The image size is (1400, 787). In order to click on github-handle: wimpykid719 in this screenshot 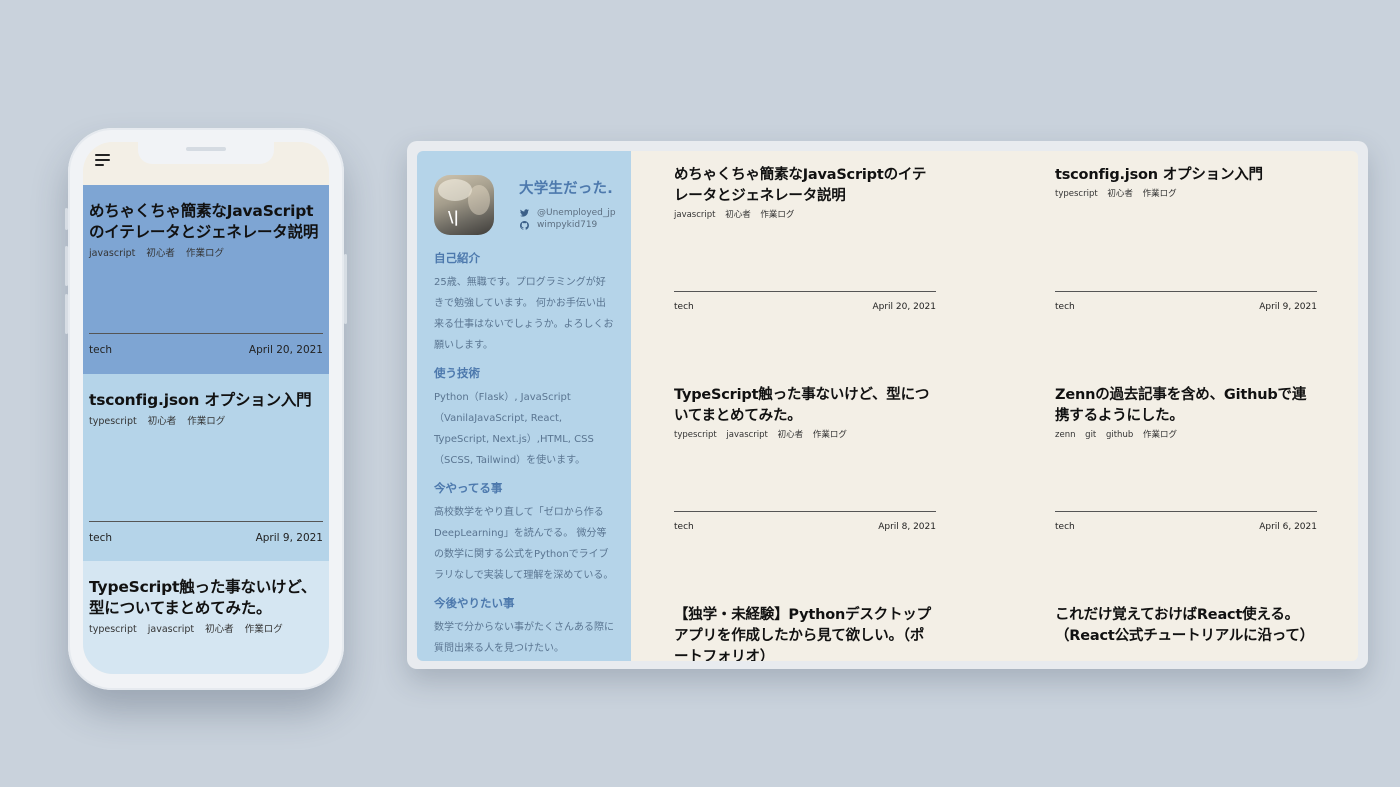, I will do `click(567, 225)`.